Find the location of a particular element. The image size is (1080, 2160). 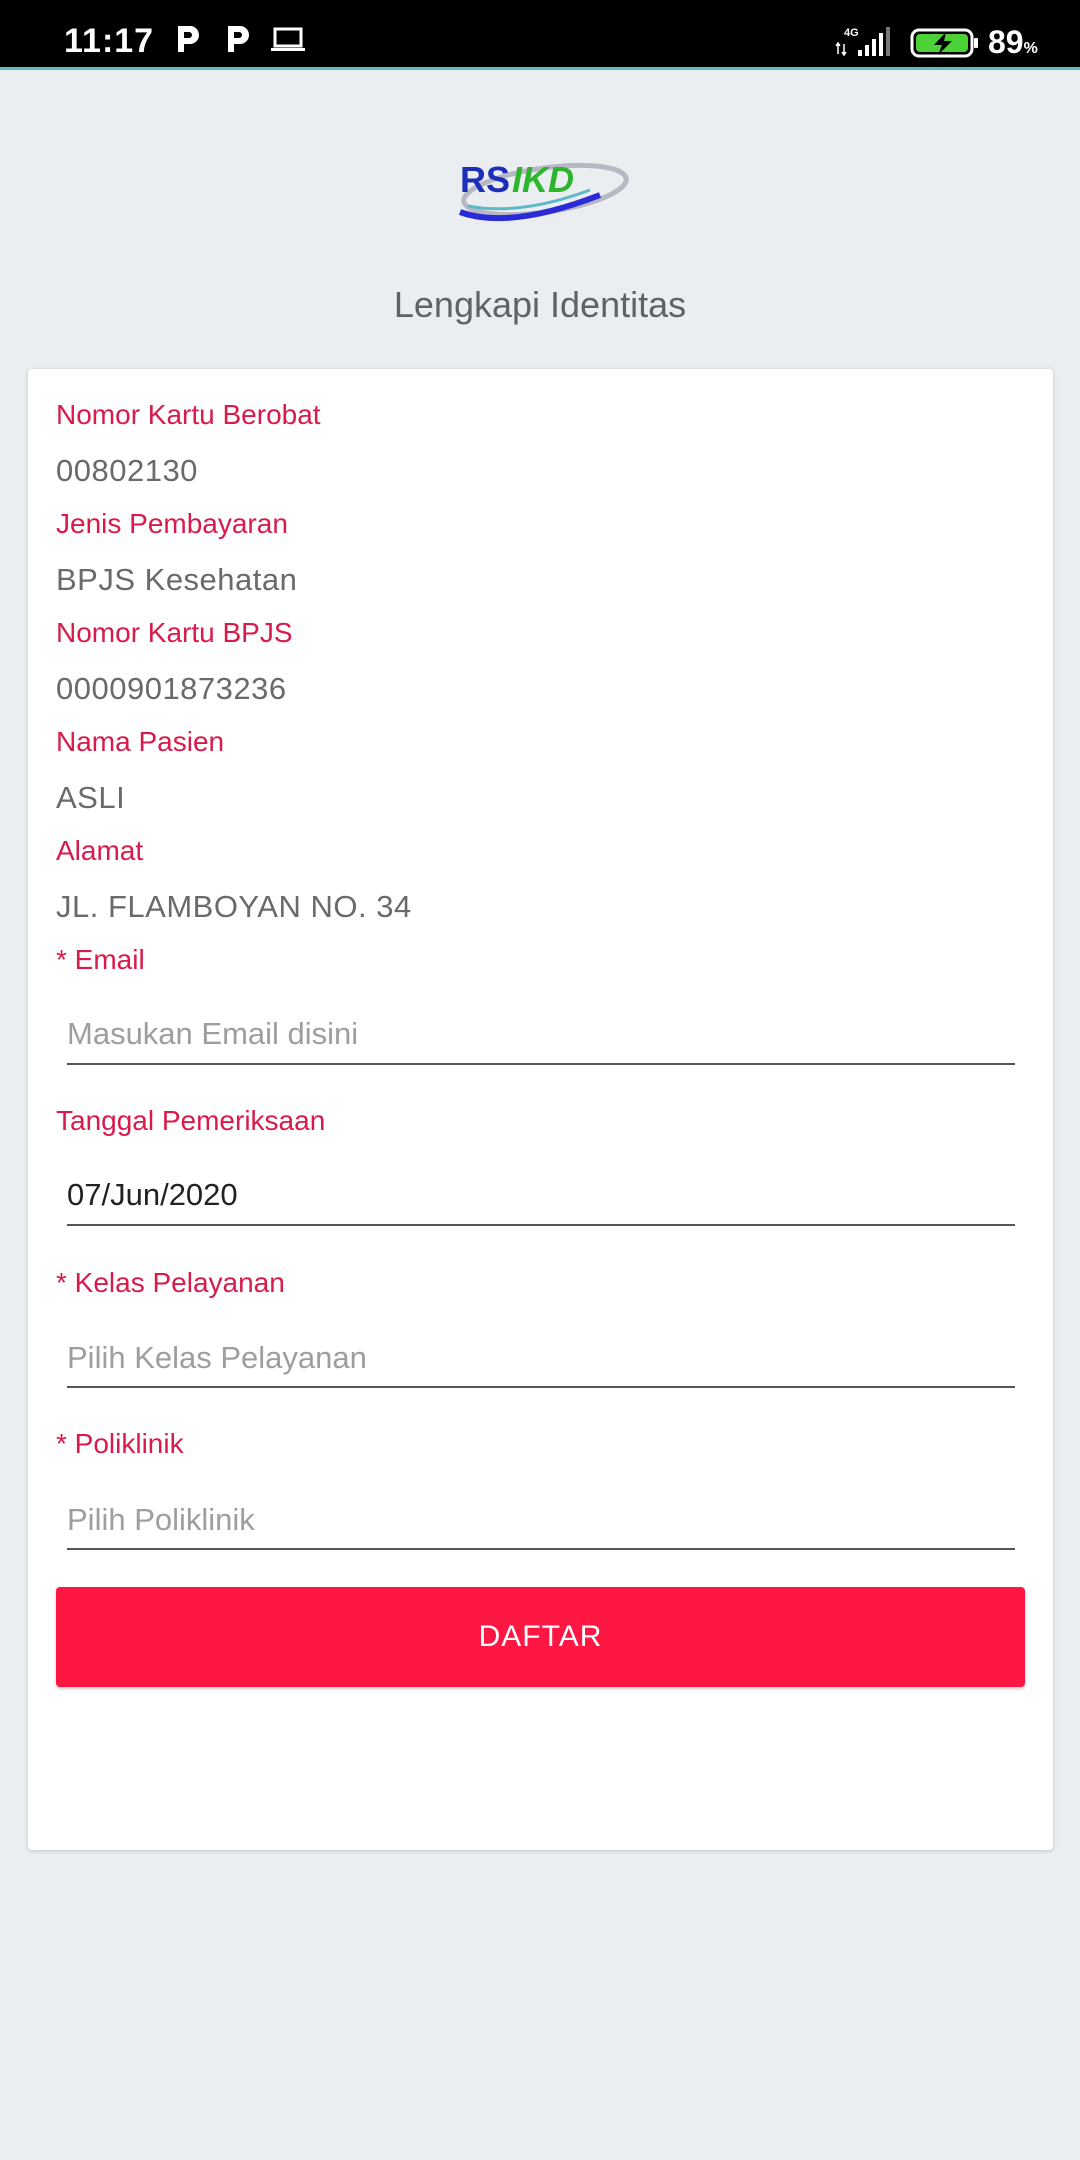

exam-date-field is located at coordinates (541, 1198).